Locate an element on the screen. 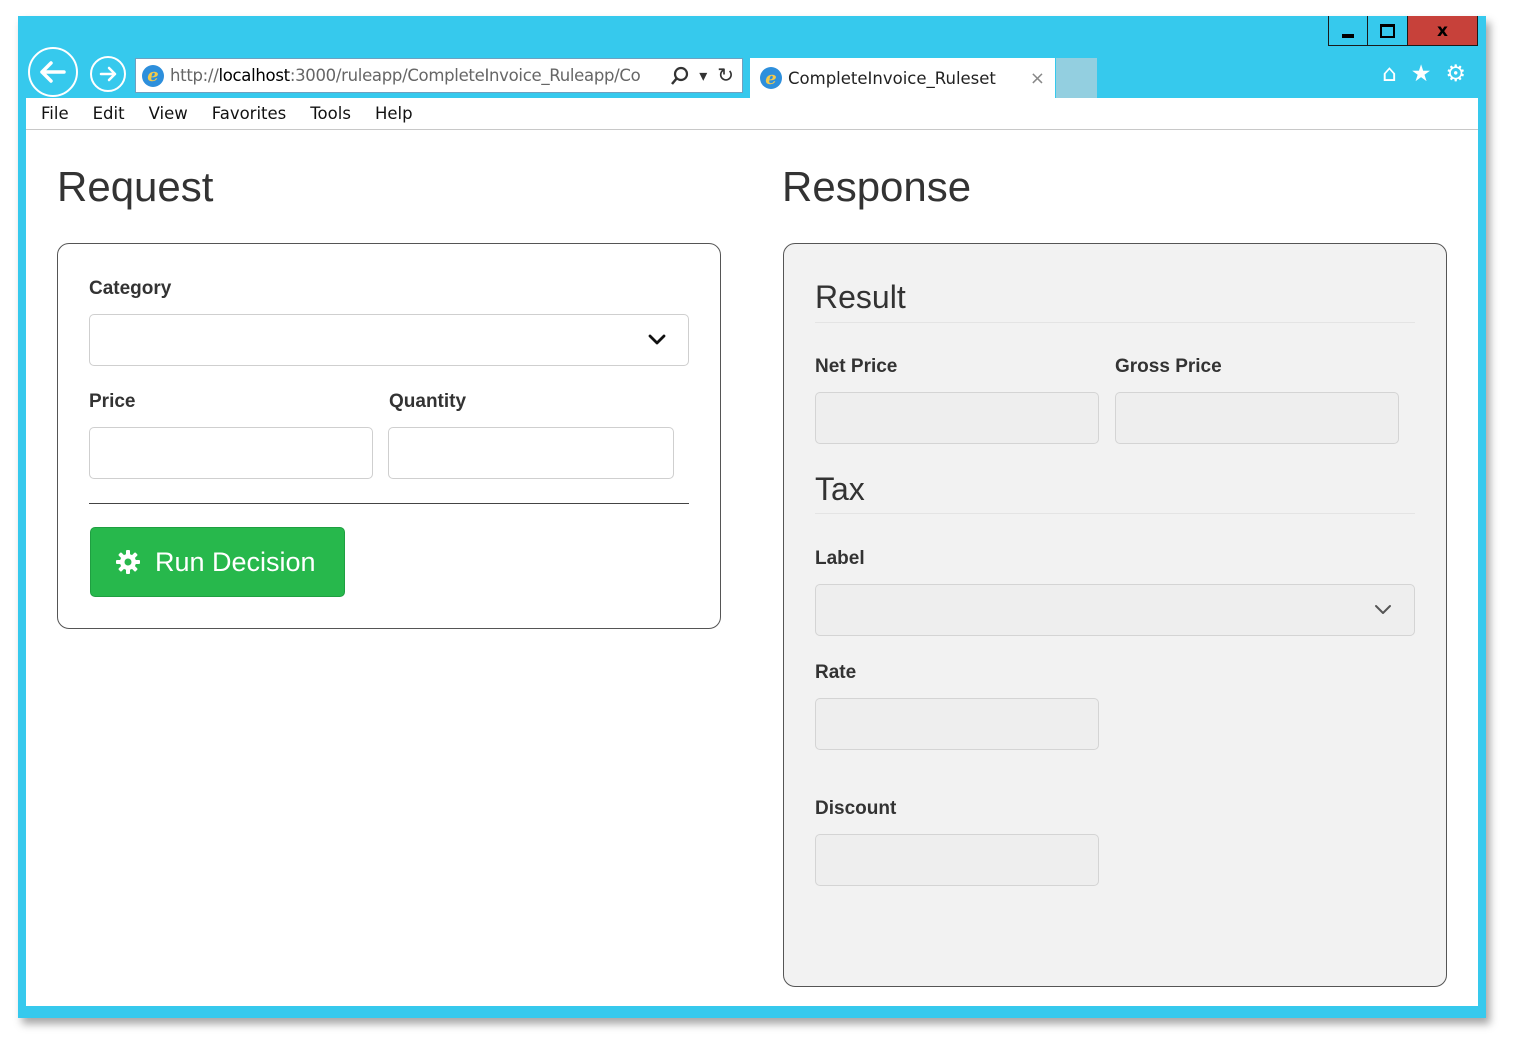 The width and height of the screenshot is (1520, 1056). net-price-field is located at coordinates (957, 418).